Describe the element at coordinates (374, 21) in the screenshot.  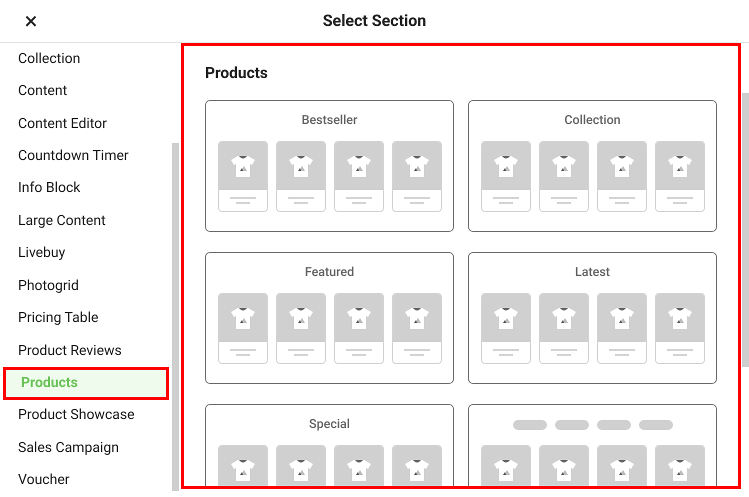
I see `window-title: Select Section` at that location.